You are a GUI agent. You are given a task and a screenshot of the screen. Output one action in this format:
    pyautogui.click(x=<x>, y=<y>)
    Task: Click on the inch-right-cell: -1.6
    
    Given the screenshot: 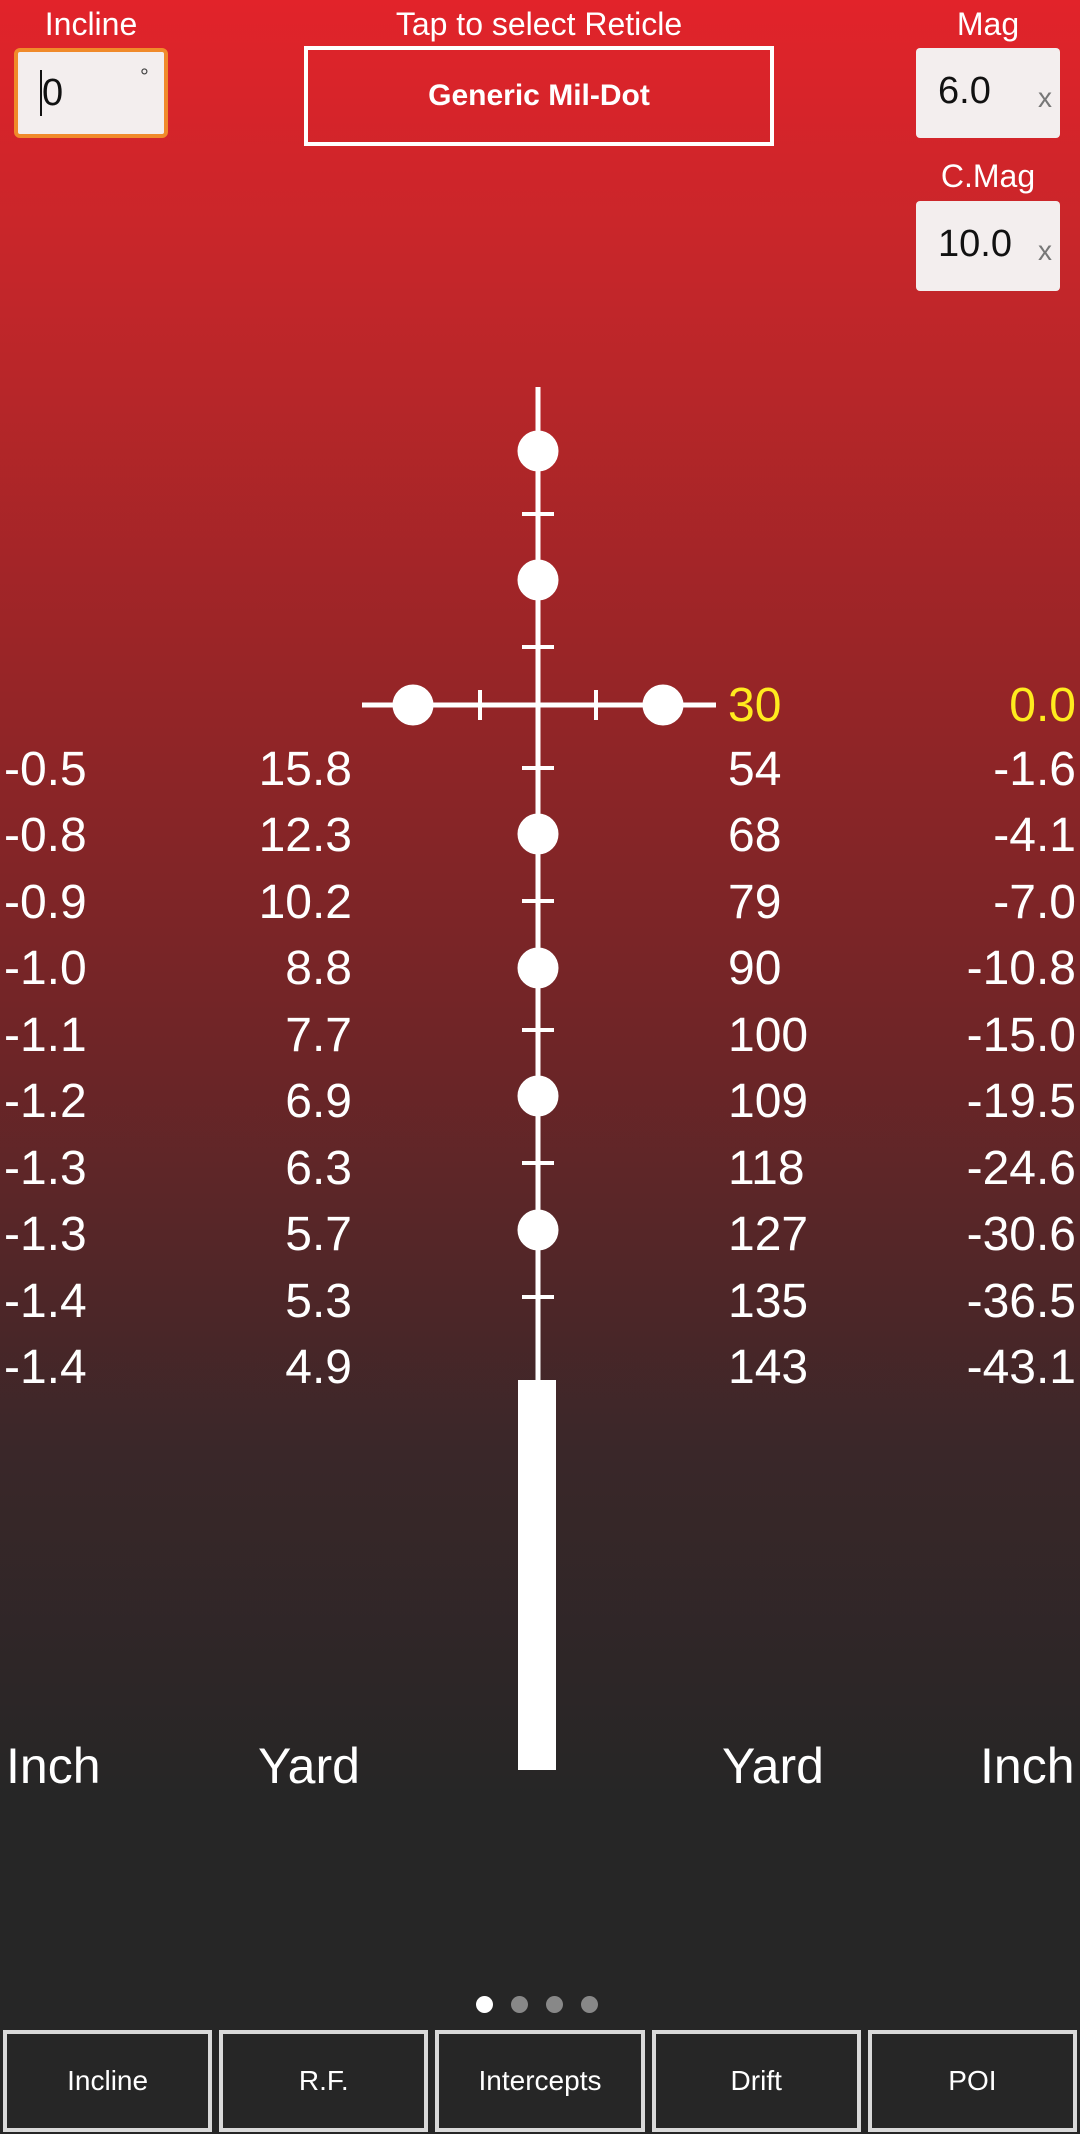 What is the action you would take?
    pyautogui.click(x=1034, y=769)
    